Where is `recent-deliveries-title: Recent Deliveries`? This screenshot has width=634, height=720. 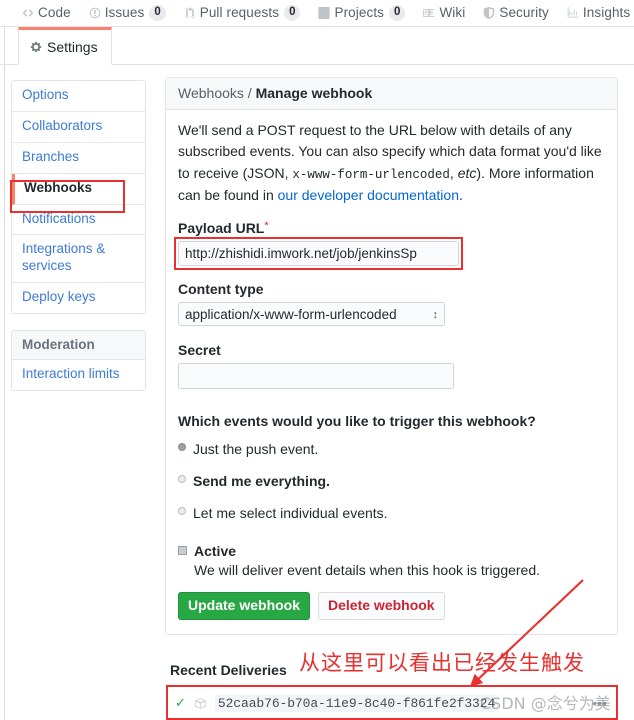
recent-deliveries-title: Recent Deliveries is located at coordinates (228, 670).